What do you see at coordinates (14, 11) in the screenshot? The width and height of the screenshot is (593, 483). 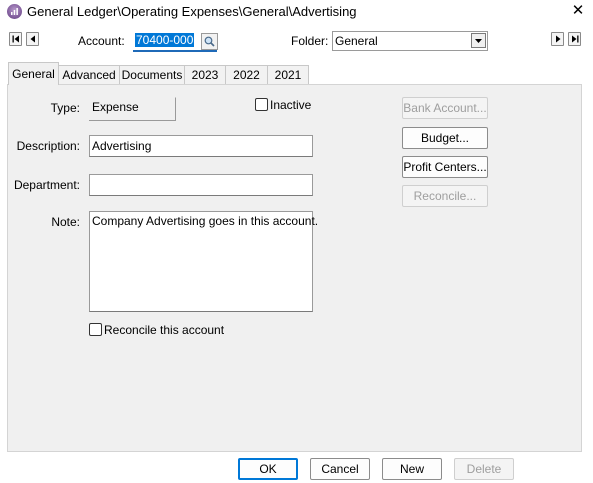 I see `app-icon` at bounding box center [14, 11].